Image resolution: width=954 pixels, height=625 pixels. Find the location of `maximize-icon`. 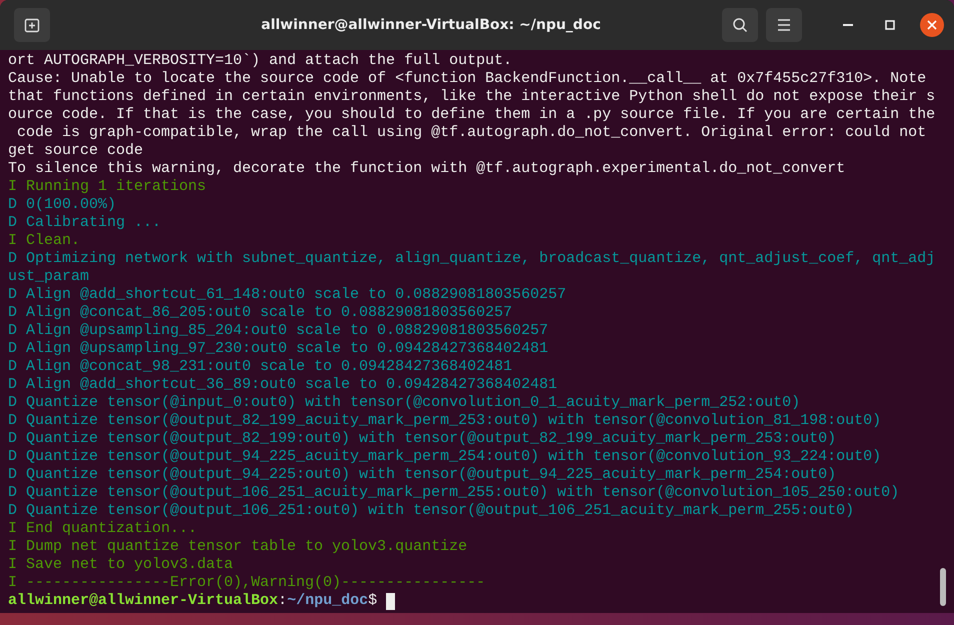

maximize-icon is located at coordinates (890, 25).